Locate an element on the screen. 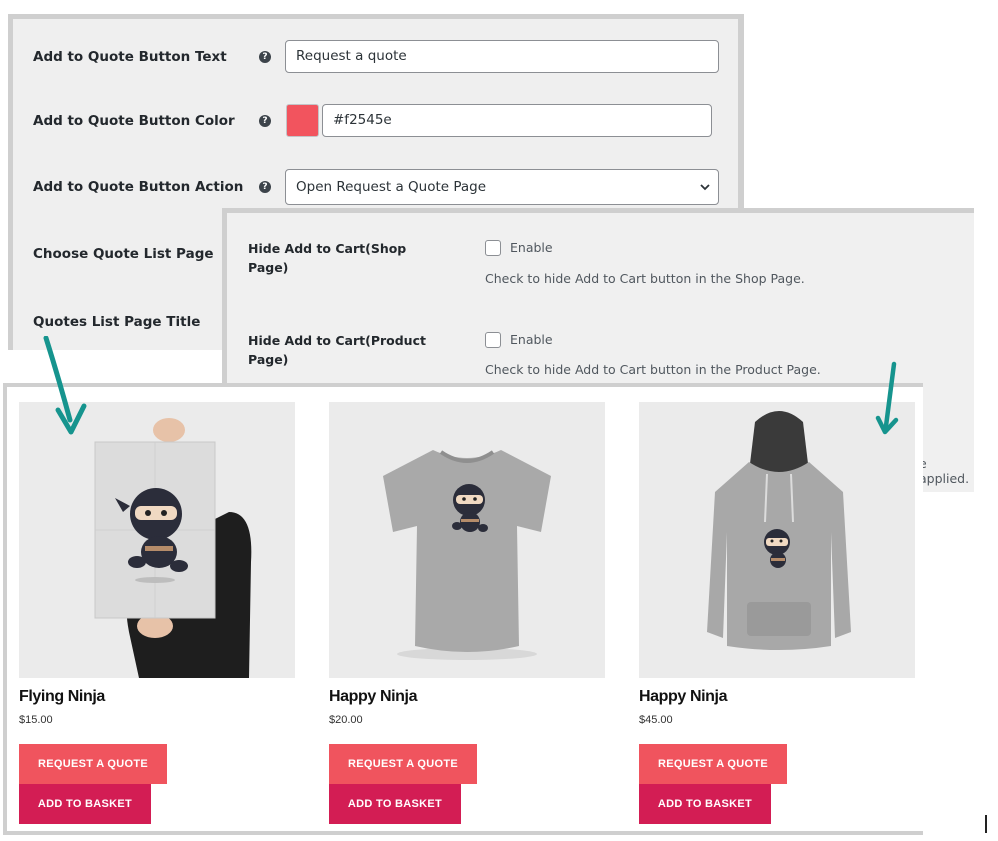 This screenshot has width=998, height=841. poster-image is located at coordinates (157, 540).